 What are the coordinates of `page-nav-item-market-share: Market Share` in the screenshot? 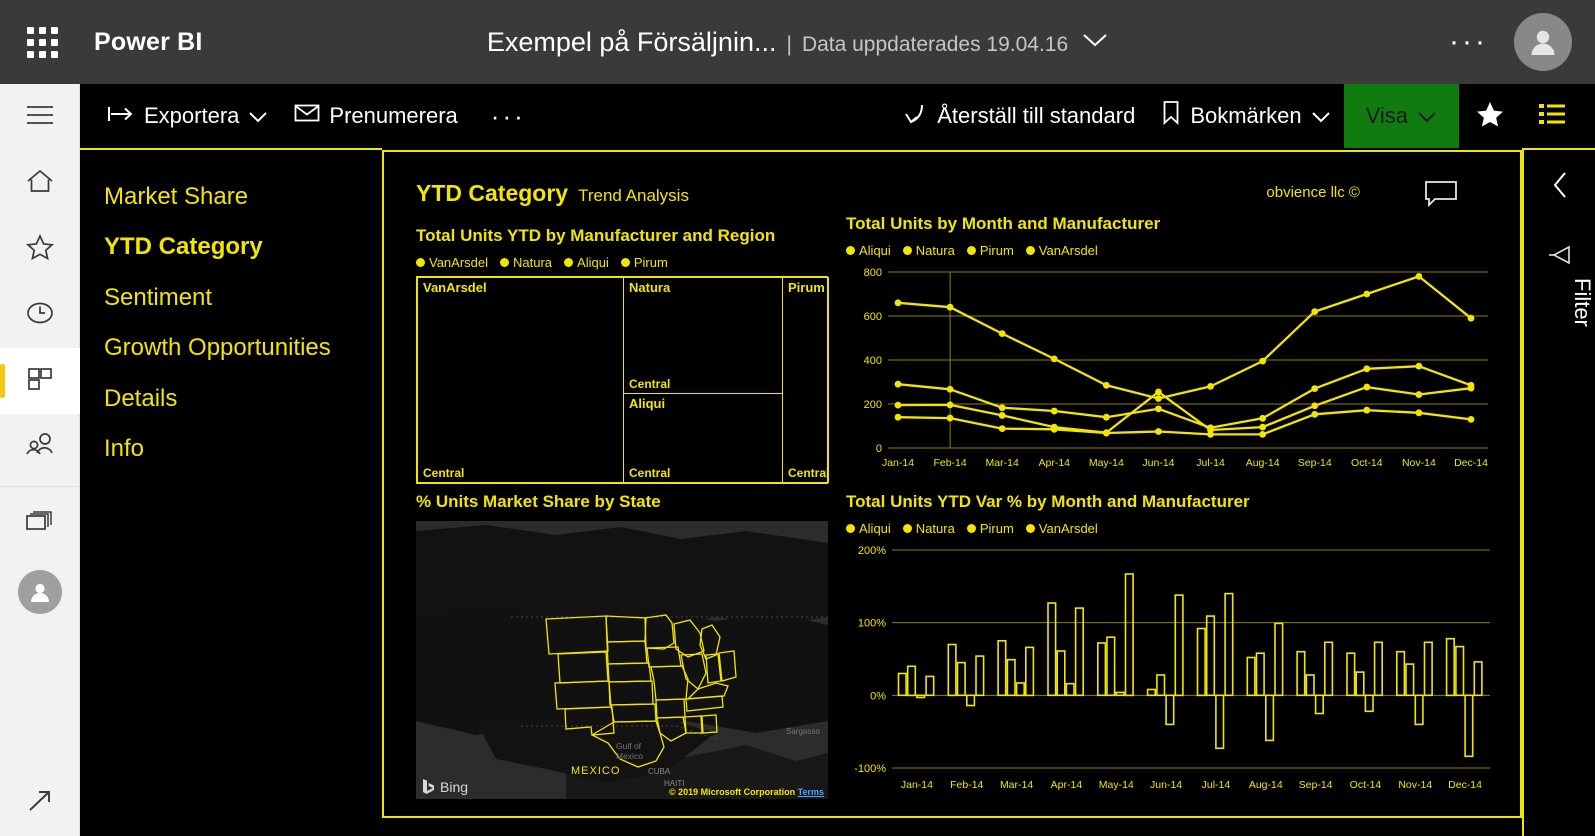 It's located at (242, 197).